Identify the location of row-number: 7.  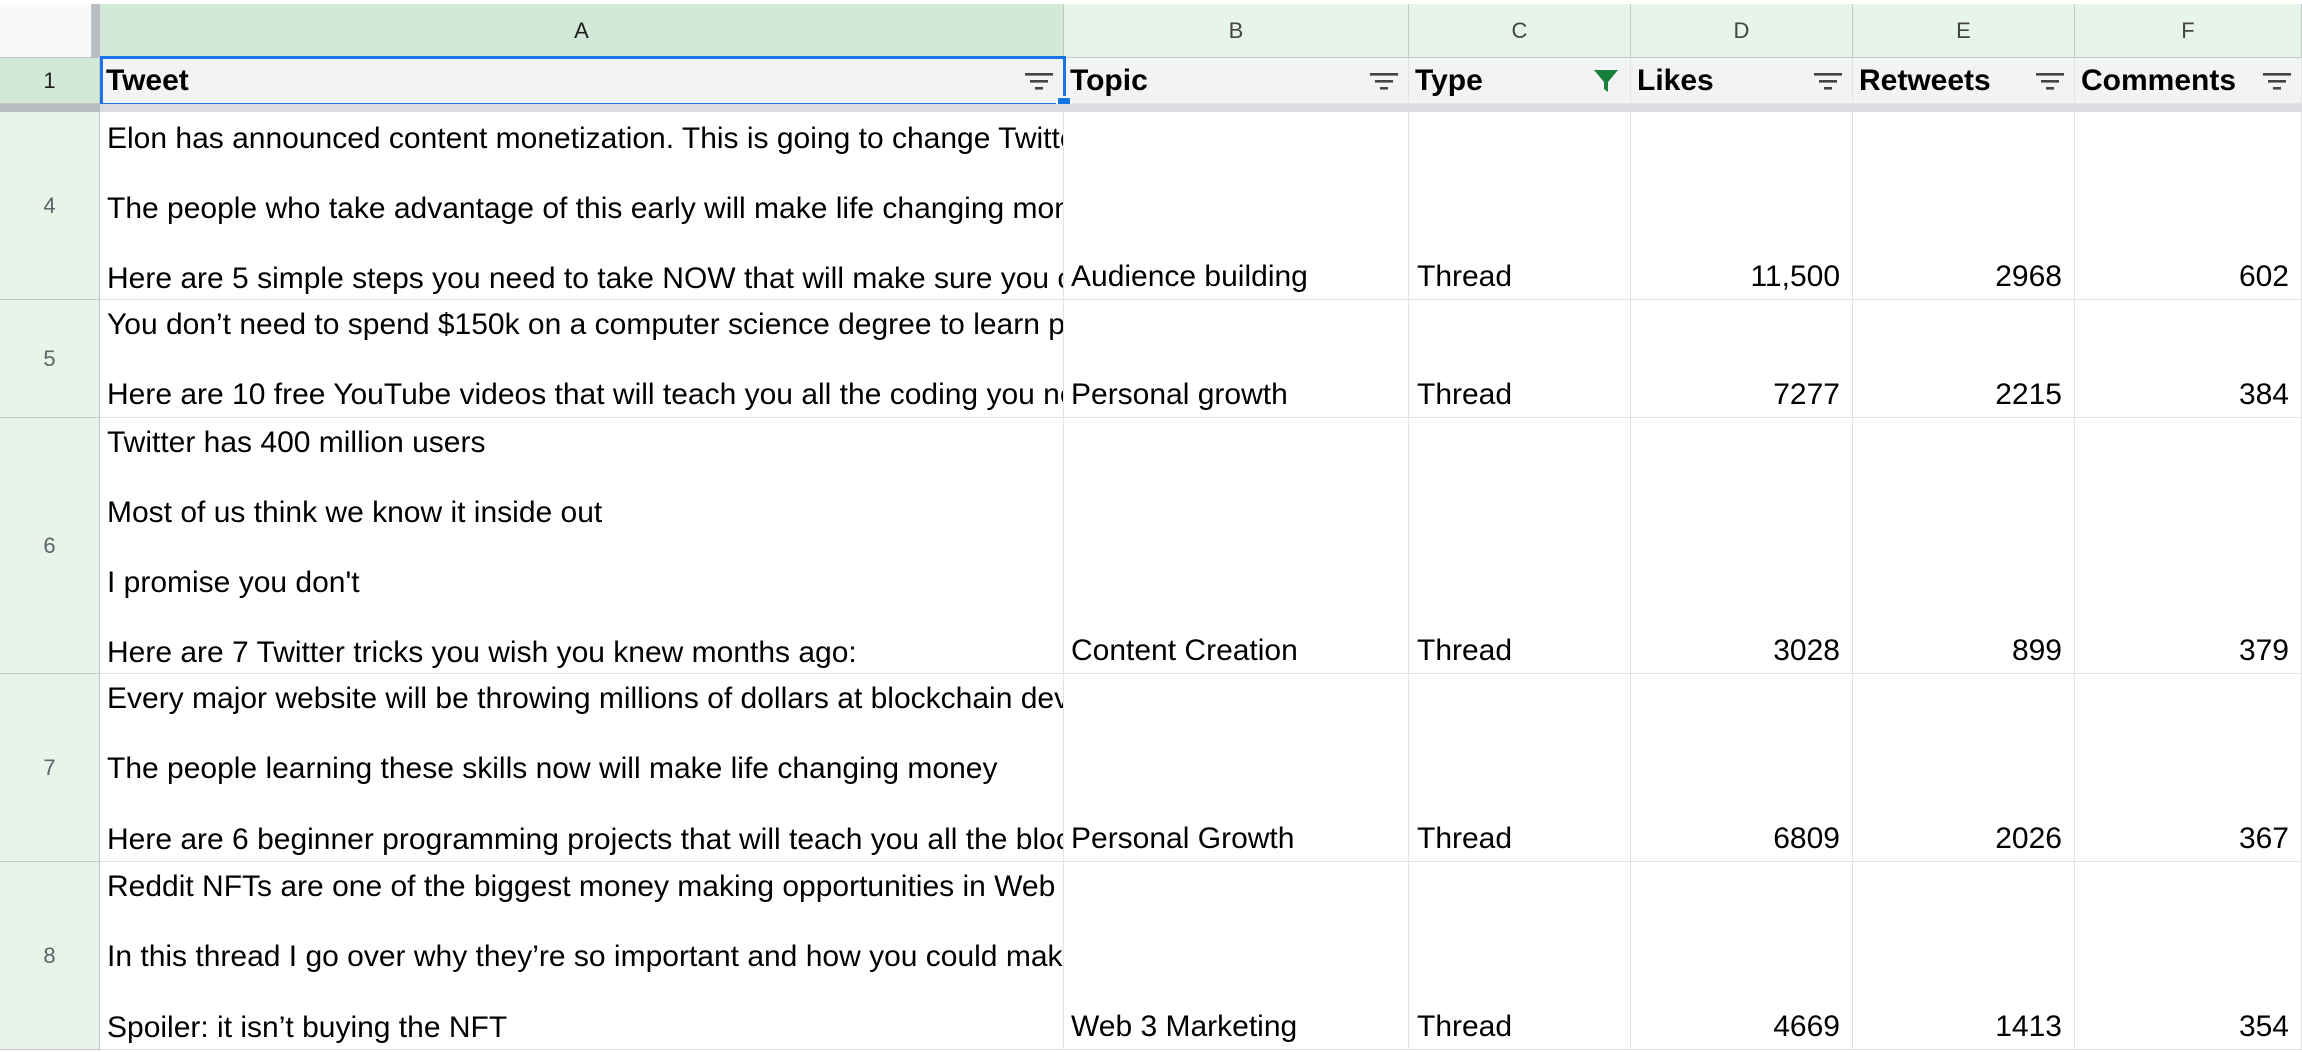
(49, 767).